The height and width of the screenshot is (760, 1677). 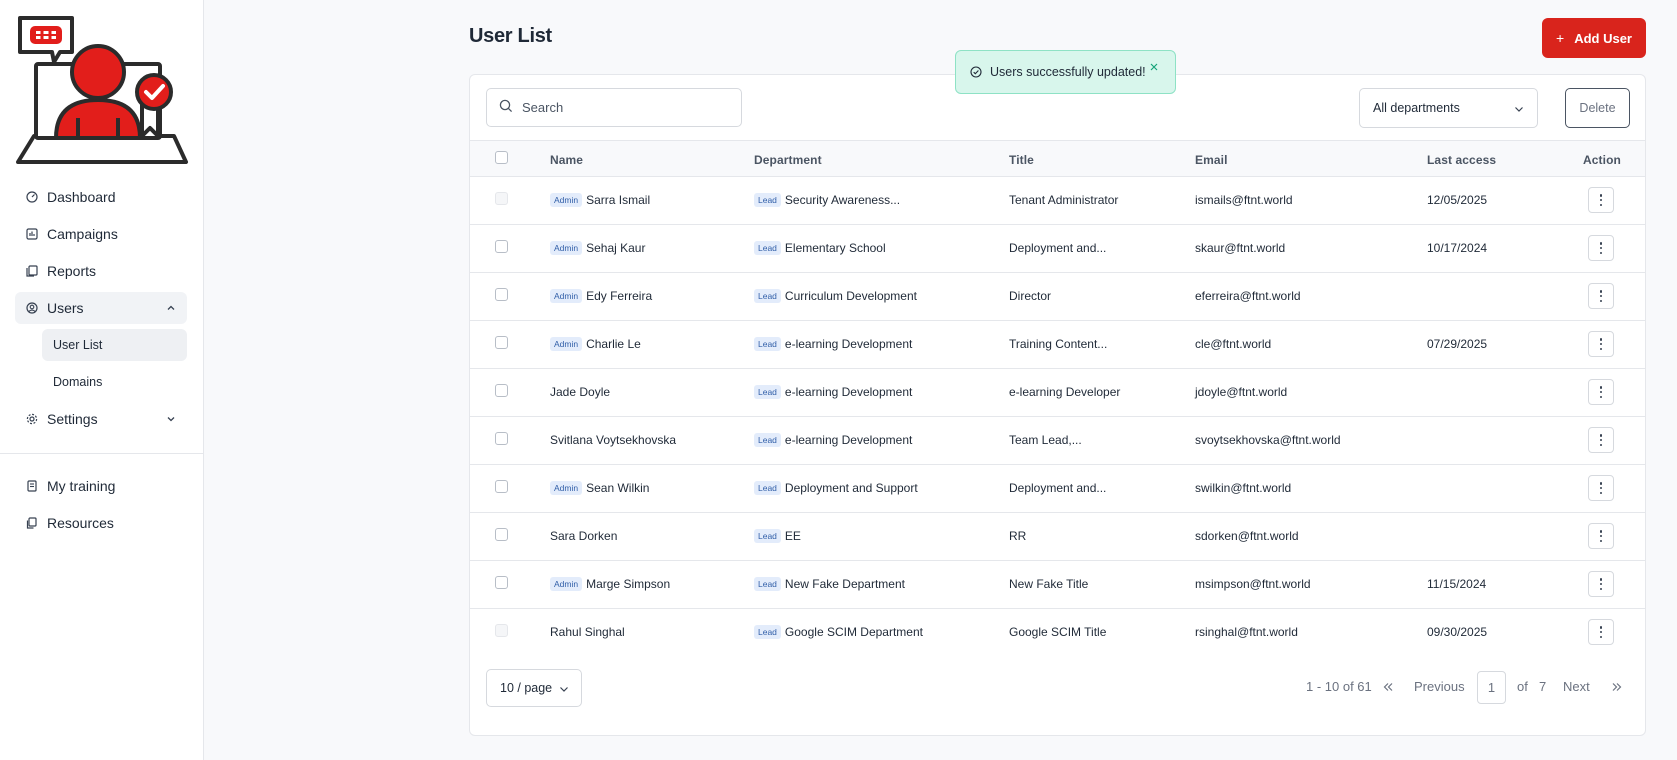 What do you see at coordinates (171, 418) in the screenshot?
I see `chevron-down-icon` at bounding box center [171, 418].